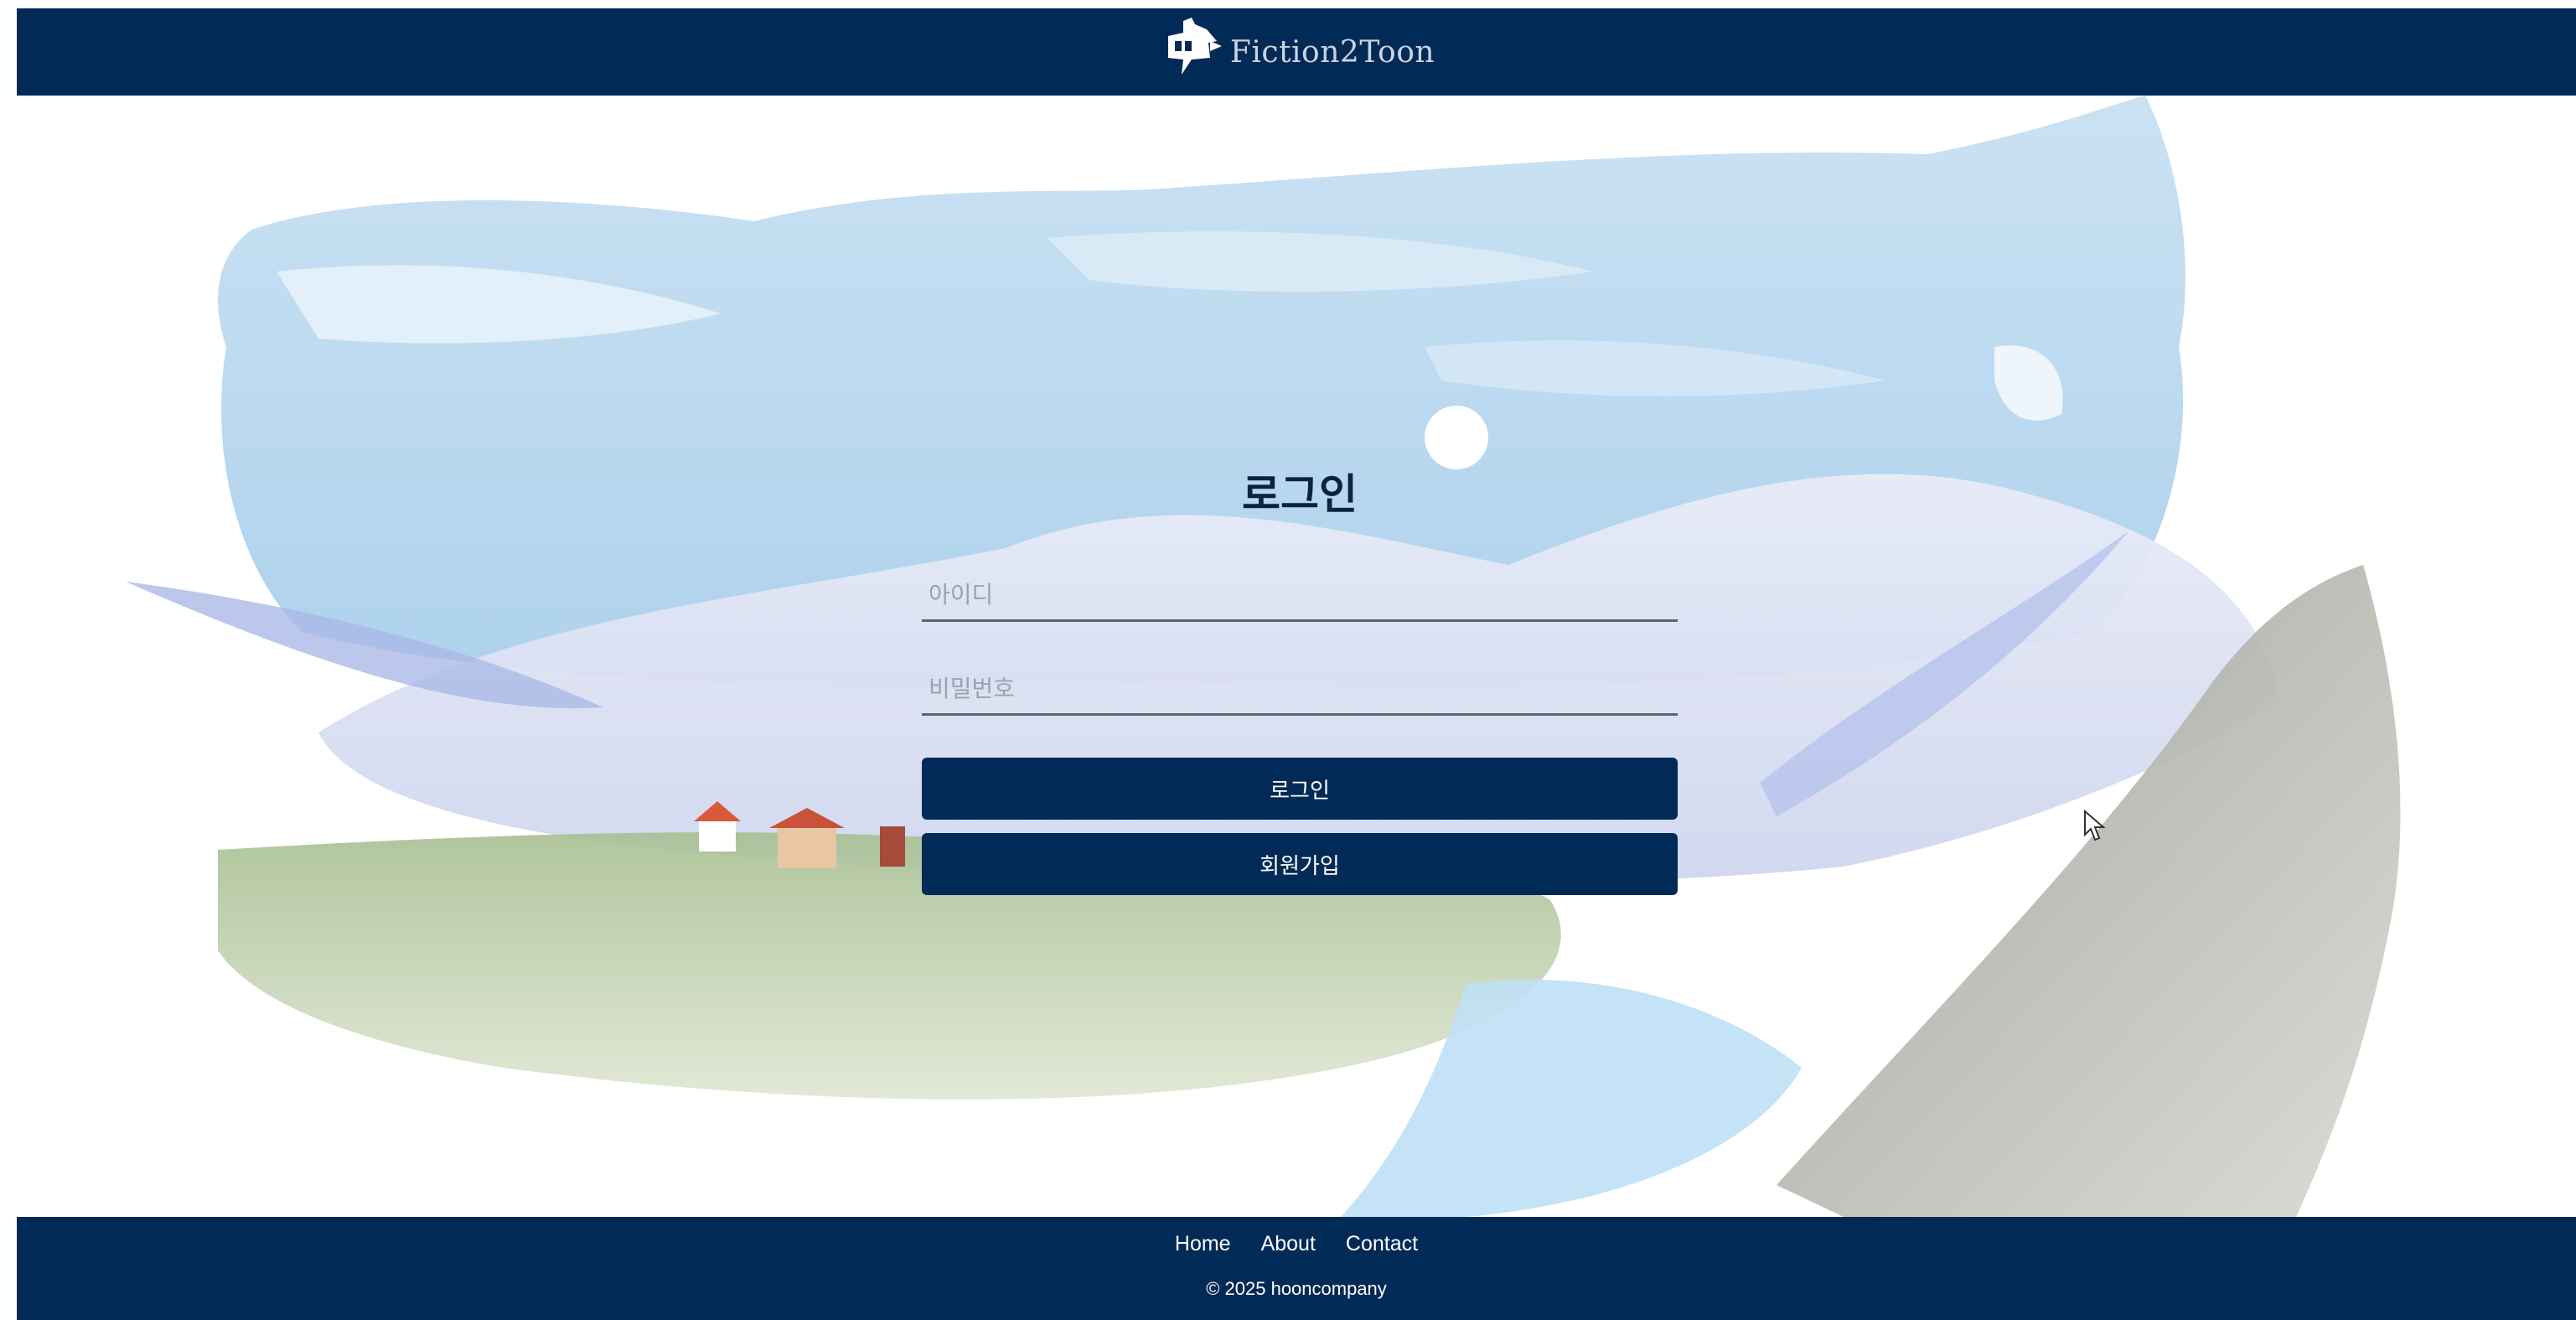 The height and width of the screenshot is (1320, 2576). I want to click on id-input, so click(1300, 594).